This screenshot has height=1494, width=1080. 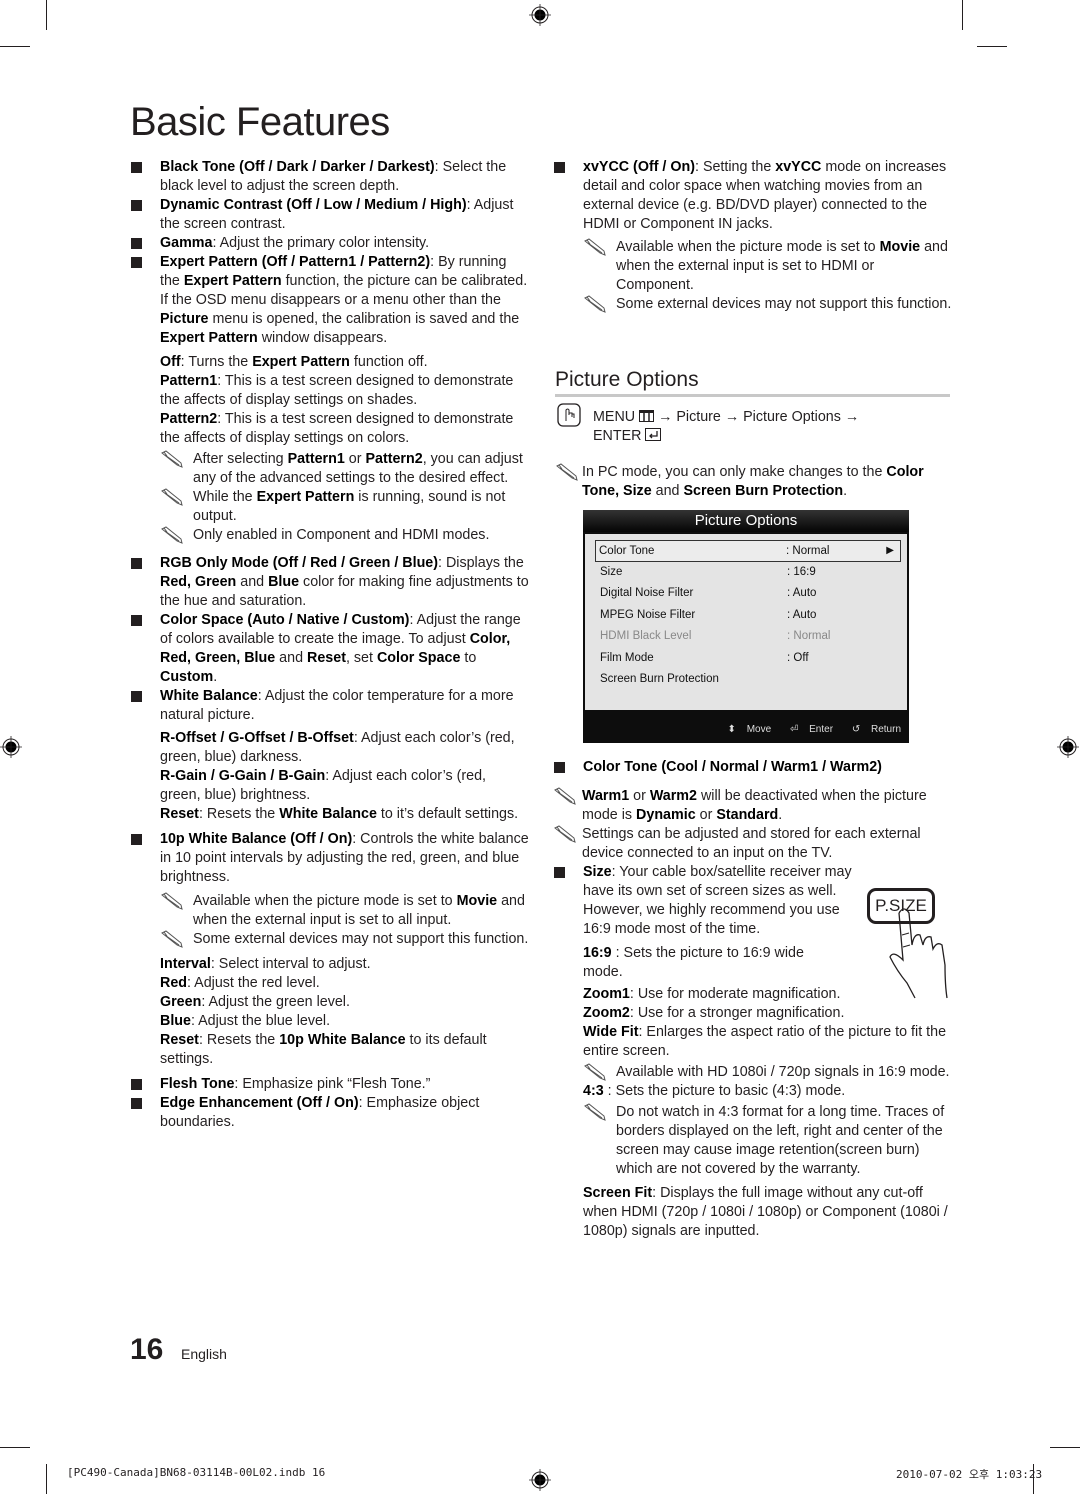 I want to click on osd-footer: ⬍ Move ⏎ Enter ↺ Return, so click(x=806, y=729).